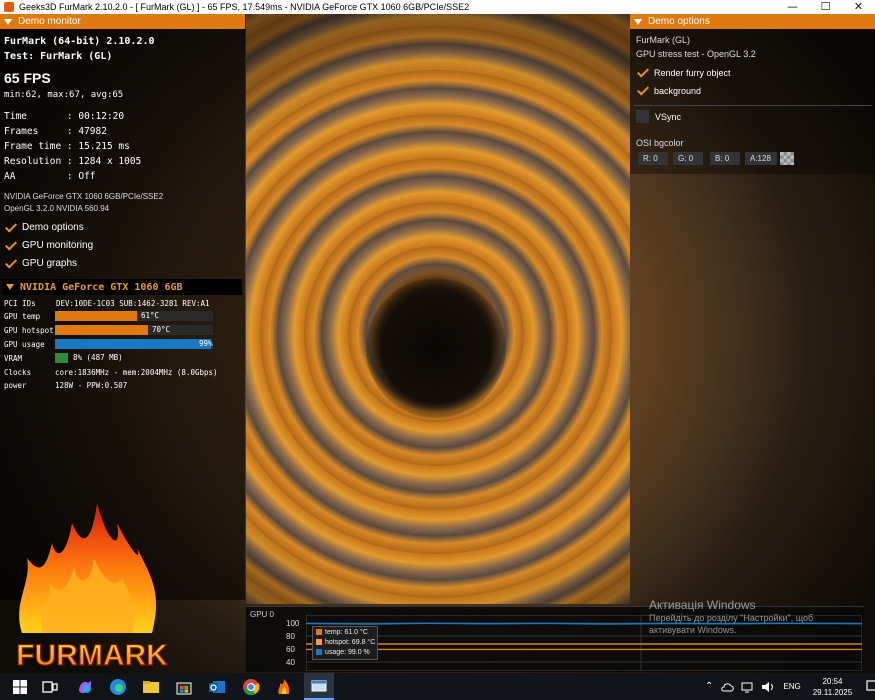 Image resolution: width=875 pixels, height=700 pixels. What do you see at coordinates (161, 329) in the screenshot?
I see `gpu-hotspot-value: 70°C` at bounding box center [161, 329].